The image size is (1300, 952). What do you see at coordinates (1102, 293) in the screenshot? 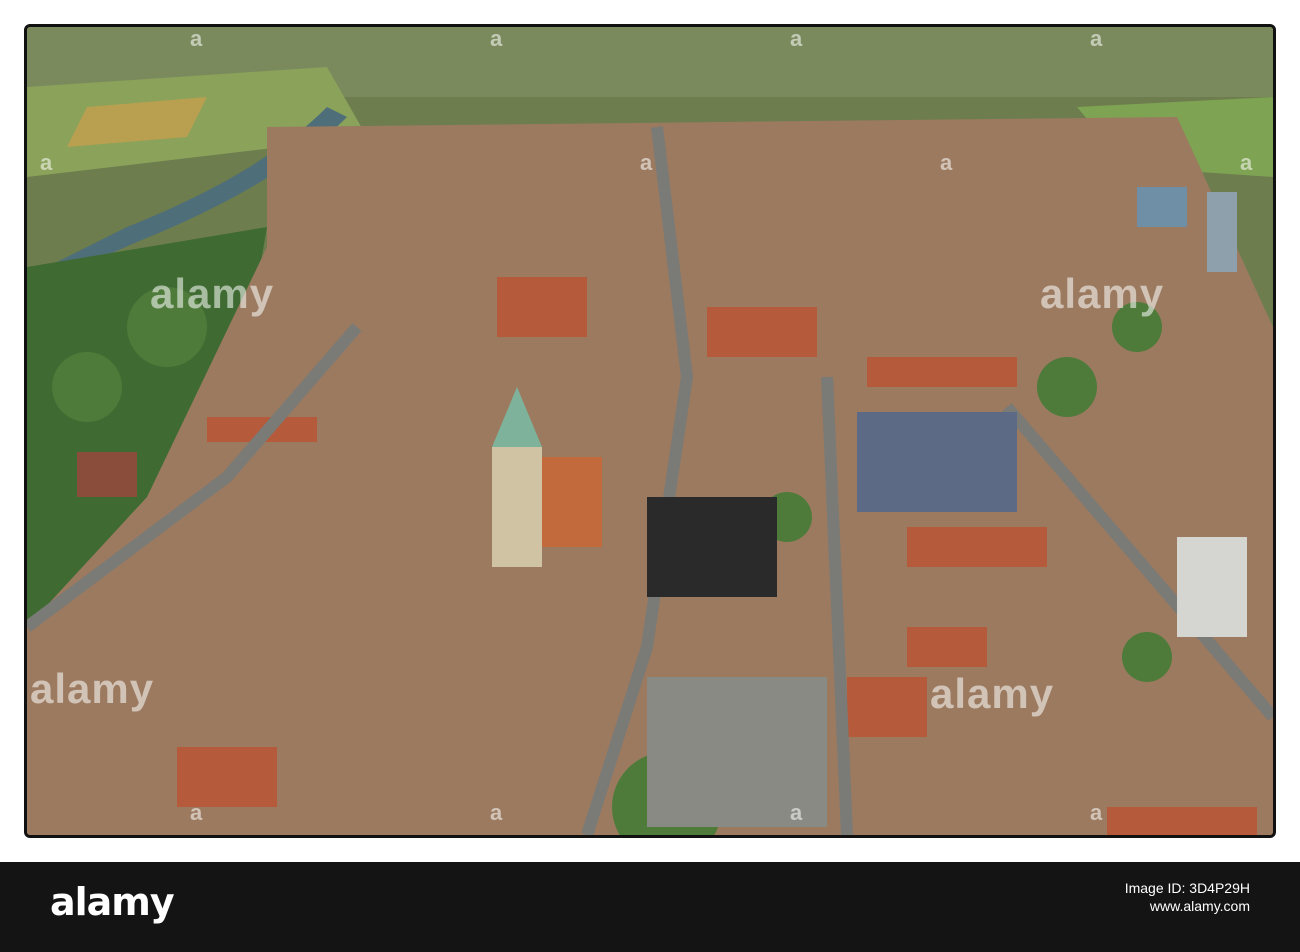
I see `watermark-alamy-right: alamy` at bounding box center [1102, 293].